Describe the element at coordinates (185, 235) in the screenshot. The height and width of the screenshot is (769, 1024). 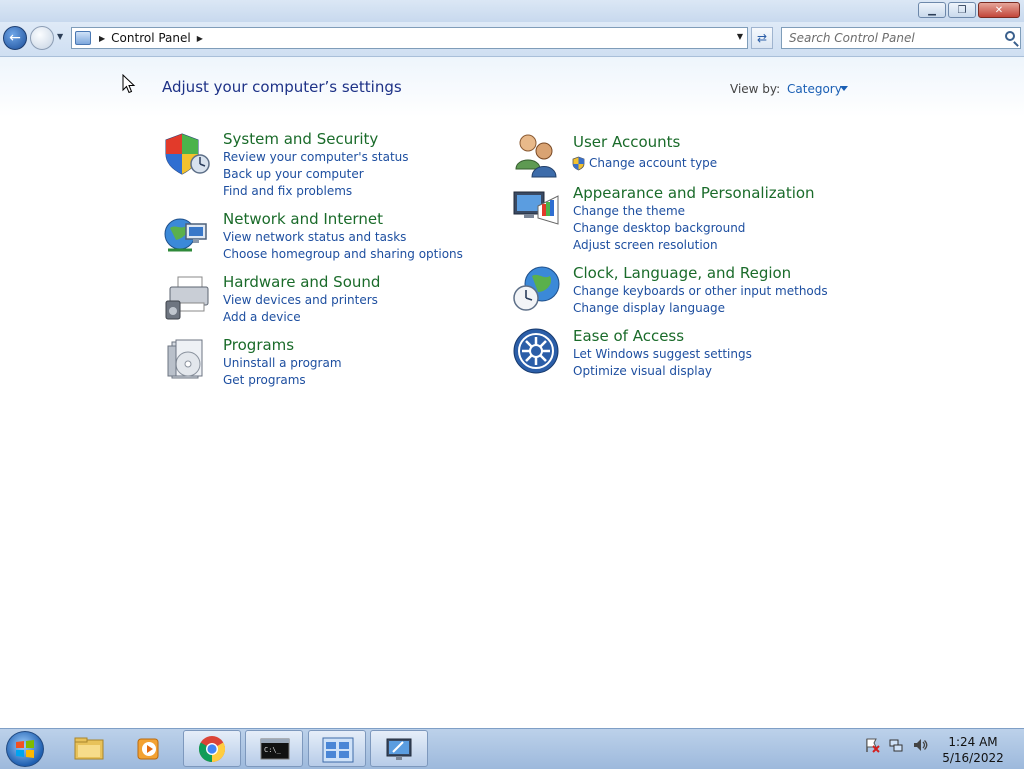
I see `network-globe-icon` at that location.